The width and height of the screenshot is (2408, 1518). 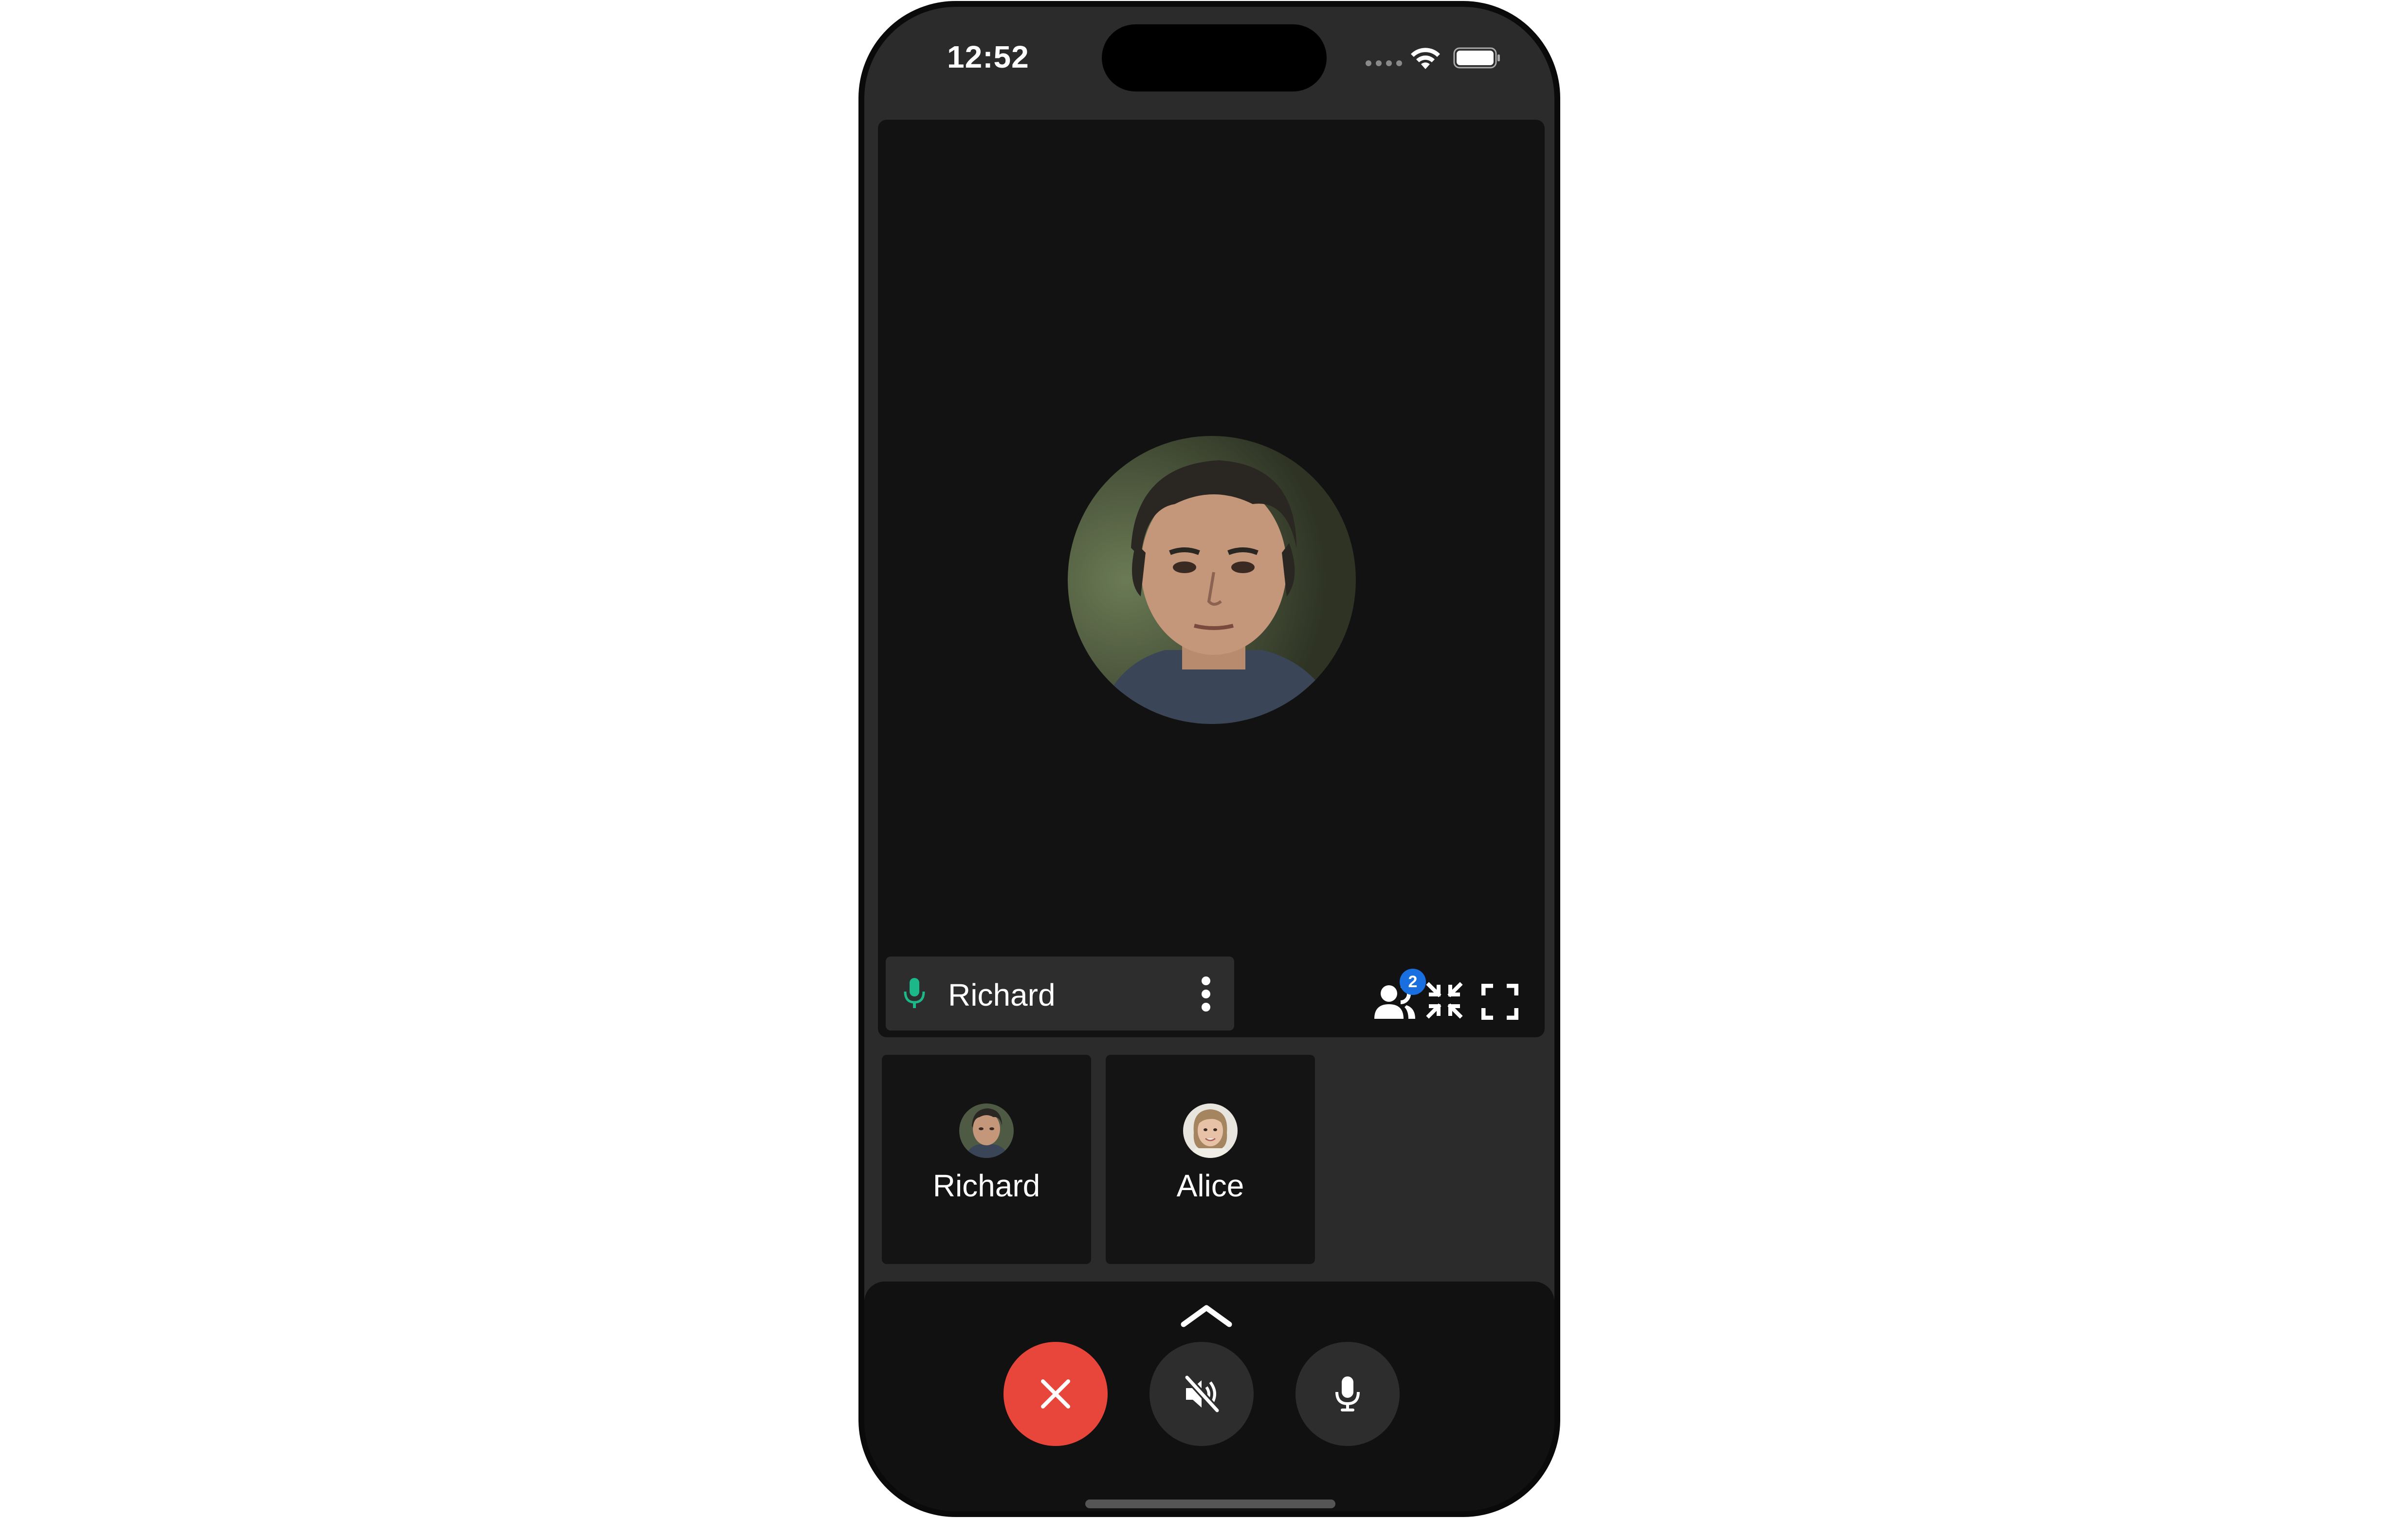 I want to click on mic-active-icon, so click(x=914, y=993).